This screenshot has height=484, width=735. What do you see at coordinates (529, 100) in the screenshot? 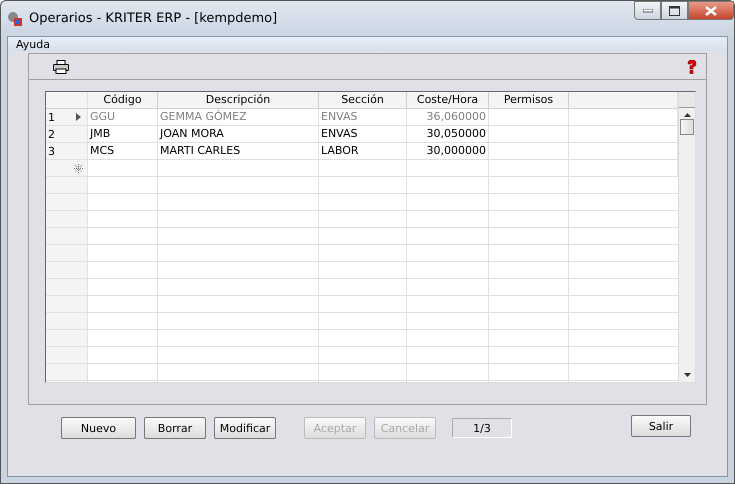
I see `column-header: Permisos` at bounding box center [529, 100].